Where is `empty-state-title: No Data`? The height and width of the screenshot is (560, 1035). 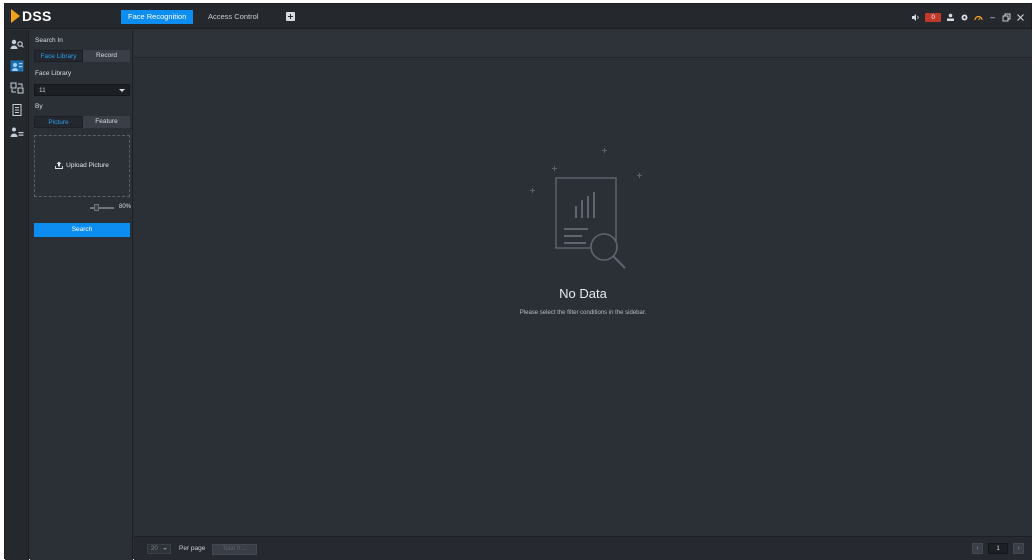 empty-state-title: No Data is located at coordinates (583, 293).